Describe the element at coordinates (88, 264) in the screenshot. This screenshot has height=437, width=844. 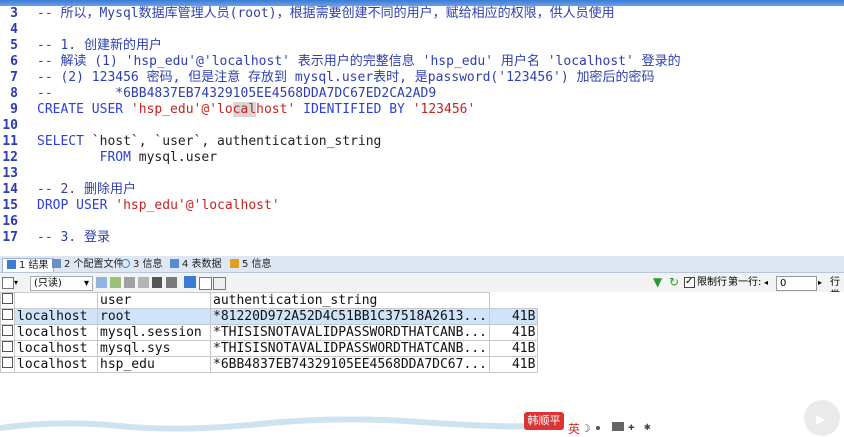
I see `tab-profile: 2 个配置文件` at that location.